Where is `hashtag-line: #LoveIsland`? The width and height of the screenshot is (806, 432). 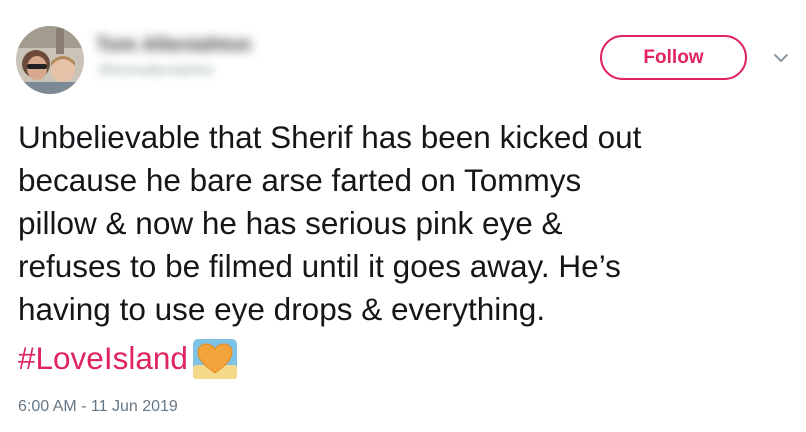
hashtag-line: #LoveIsland is located at coordinates (128, 358).